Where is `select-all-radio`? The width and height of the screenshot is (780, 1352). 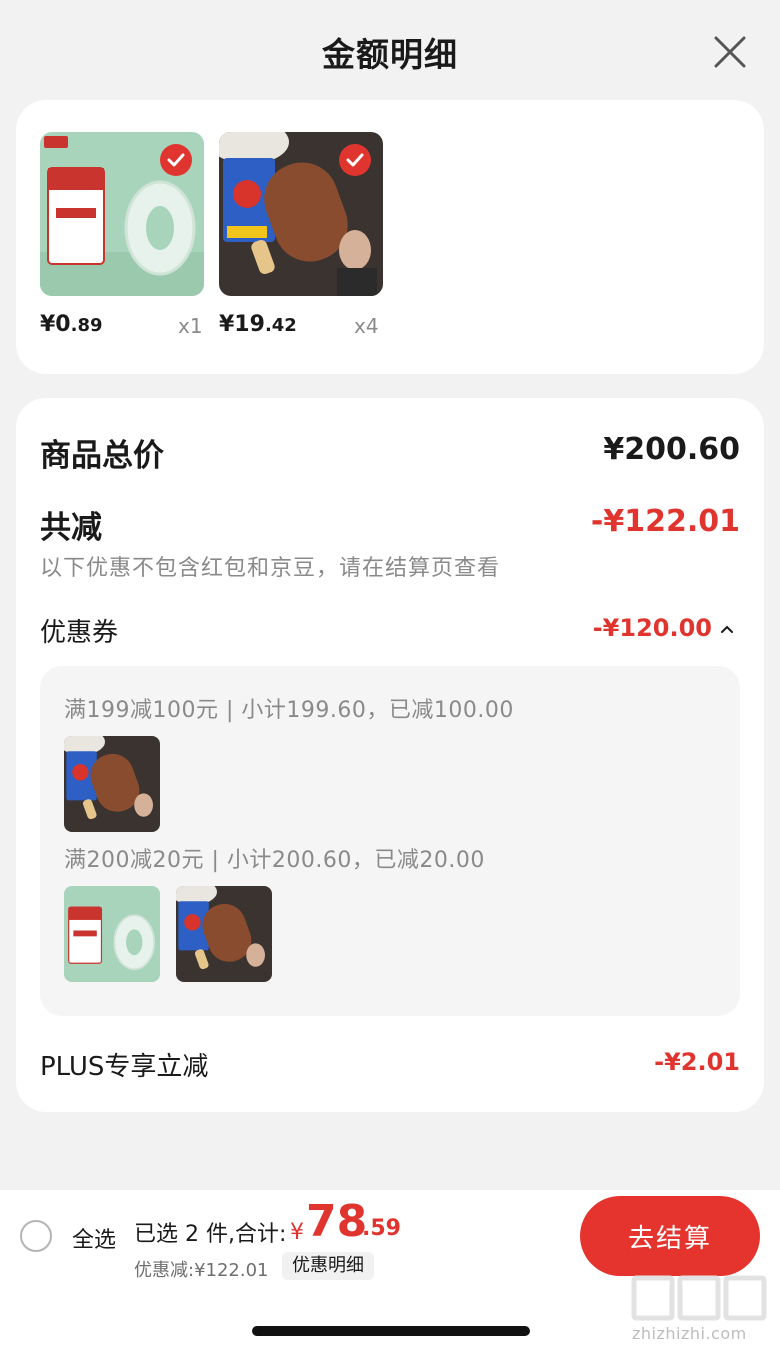
select-all-radio is located at coordinates (36, 1236).